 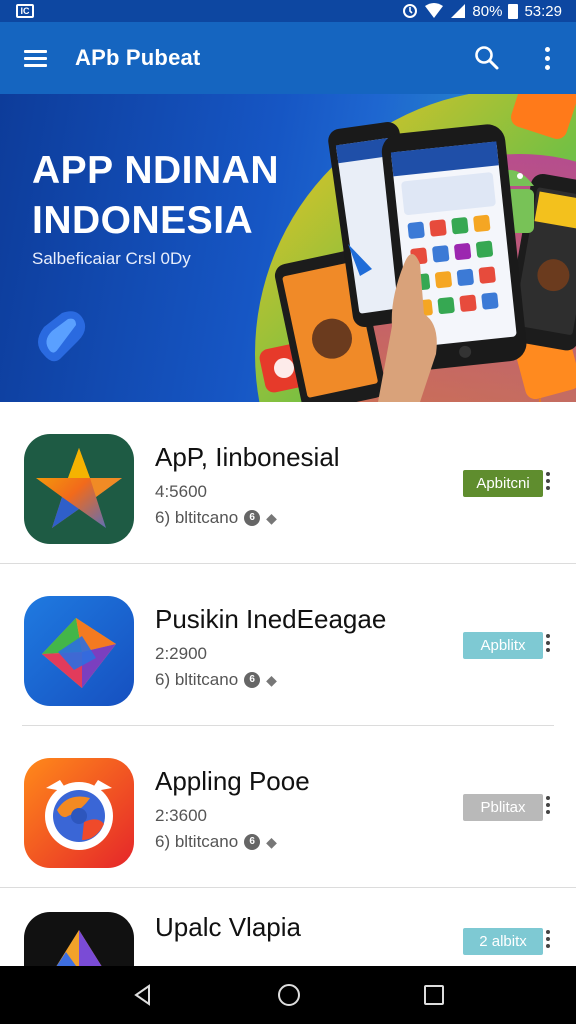 I want to click on banner-title-line1: APP NDINAN, so click(x=155, y=170).